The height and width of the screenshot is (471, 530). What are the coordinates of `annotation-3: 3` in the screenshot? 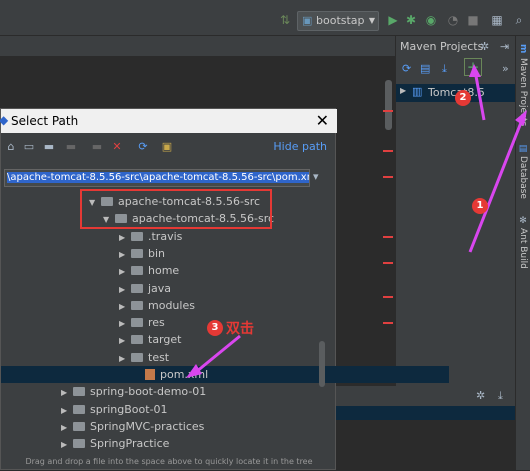 It's located at (215, 328).